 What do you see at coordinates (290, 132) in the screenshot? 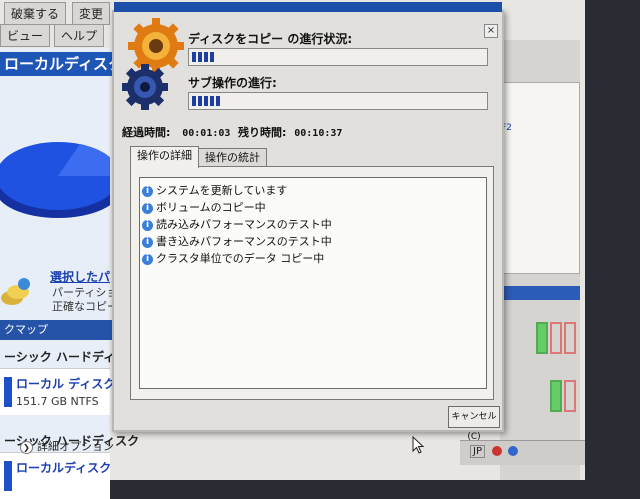
I see `remaining-time: 残り時間: 00:10:37` at bounding box center [290, 132].